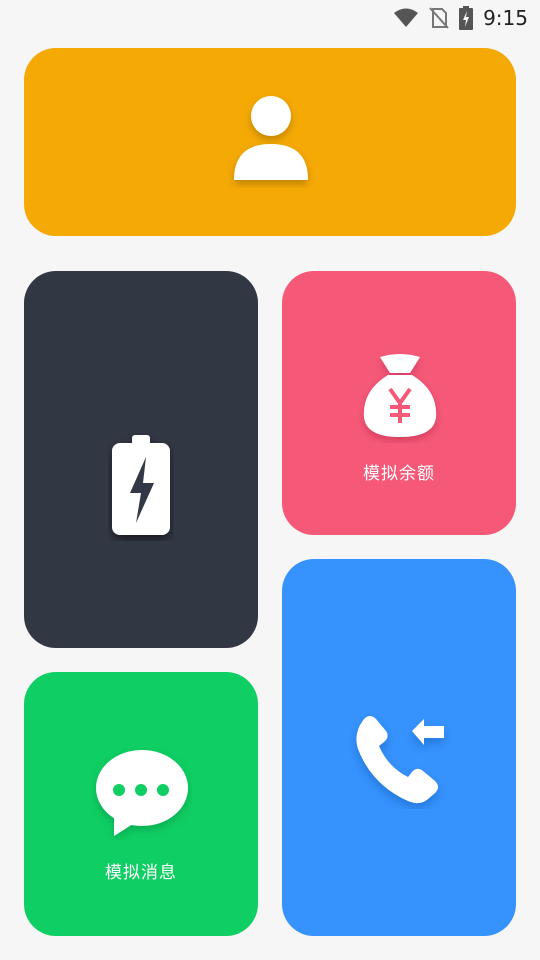 The width and height of the screenshot is (540, 960). I want to click on no-sim-icon, so click(439, 18).